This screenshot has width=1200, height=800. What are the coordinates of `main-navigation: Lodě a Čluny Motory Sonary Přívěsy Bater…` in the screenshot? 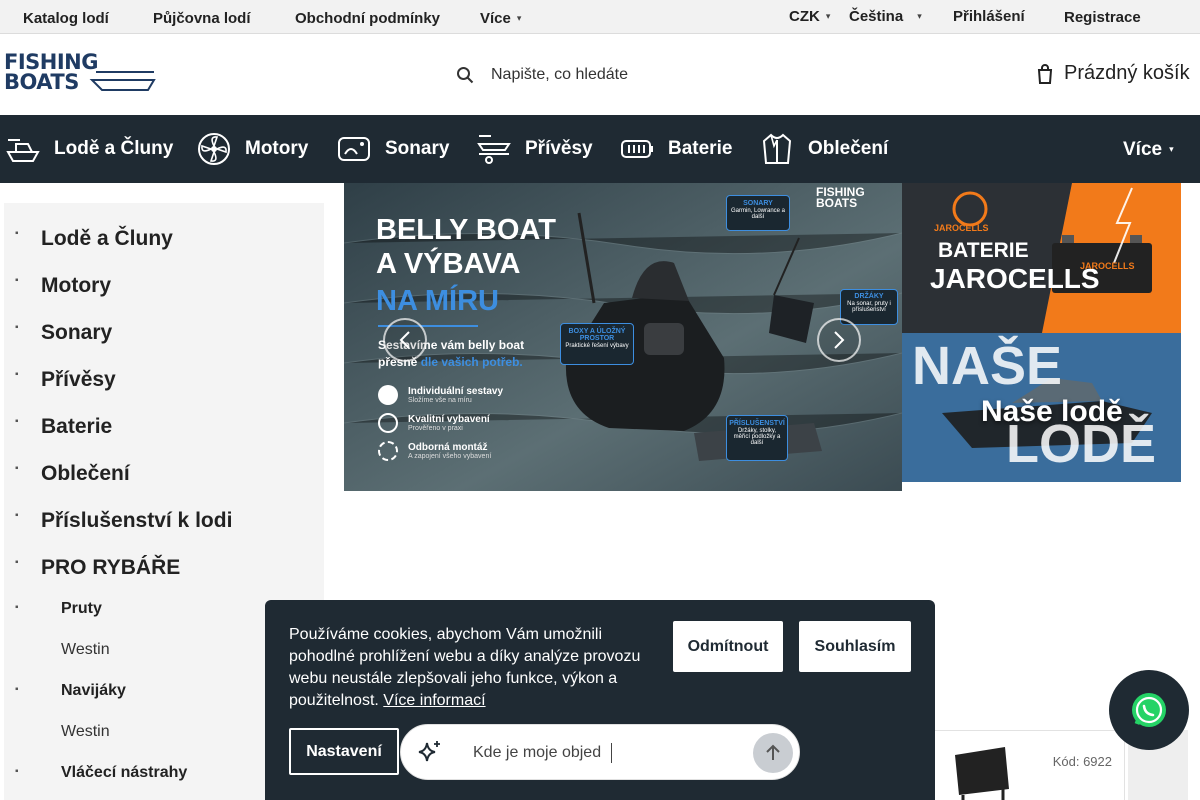 It's located at (600, 149).